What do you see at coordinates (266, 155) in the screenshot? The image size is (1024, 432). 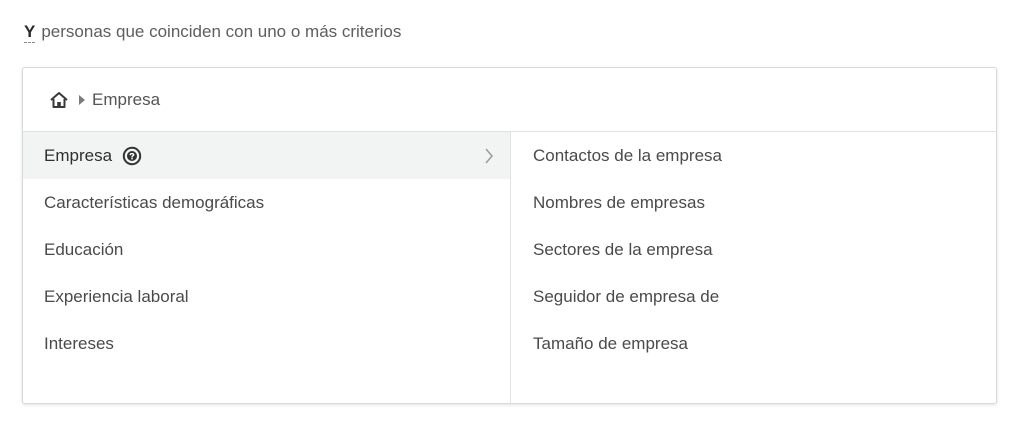 I see `category-item-empresa: Empresa` at bounding box center [266, 155].